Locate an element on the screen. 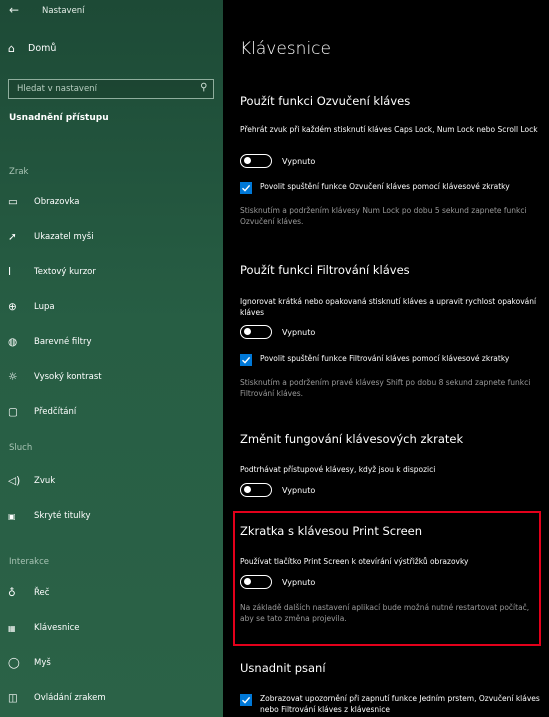  mouse-pointer-icon: ➚ is located at coordinates (12, 237).